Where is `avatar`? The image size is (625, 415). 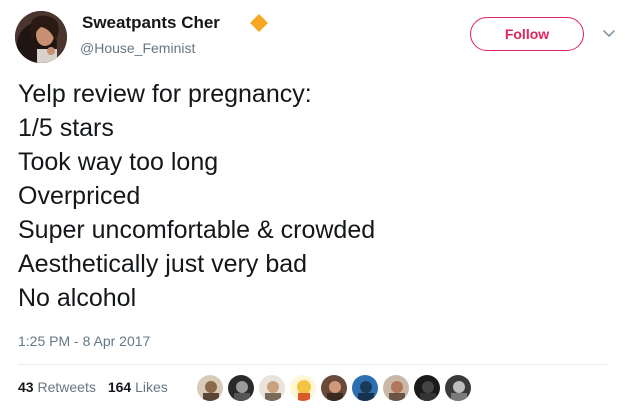 avatar is located at coordinates (41, 37).